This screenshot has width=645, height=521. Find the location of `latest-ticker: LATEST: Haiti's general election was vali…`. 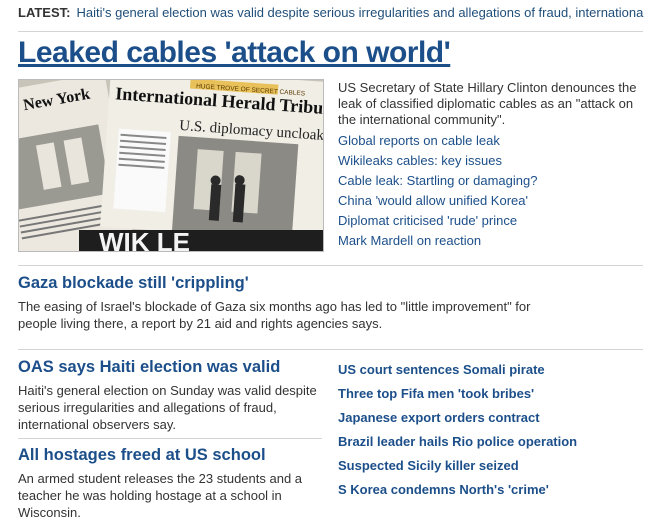

latest-ticker: LATEST: Haiti's general election was vali… is located at coordinates (331, 15).